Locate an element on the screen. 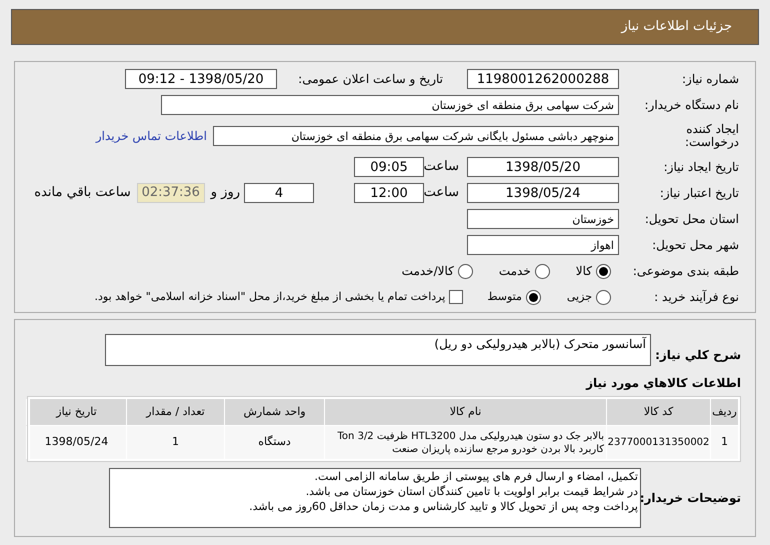 Image resolution: width=770 pixels, height=545 pixels. text-field: 1398/05/20 - 09:12 is located at coordinates (201, 79).